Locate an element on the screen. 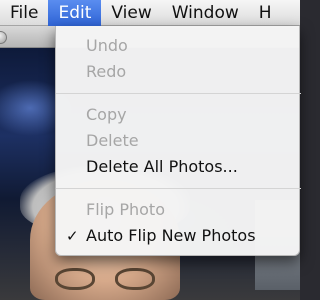 The width and height of the screenshot is (320, 300). menu-item-label: Copy is located at coordinates (106, 114).